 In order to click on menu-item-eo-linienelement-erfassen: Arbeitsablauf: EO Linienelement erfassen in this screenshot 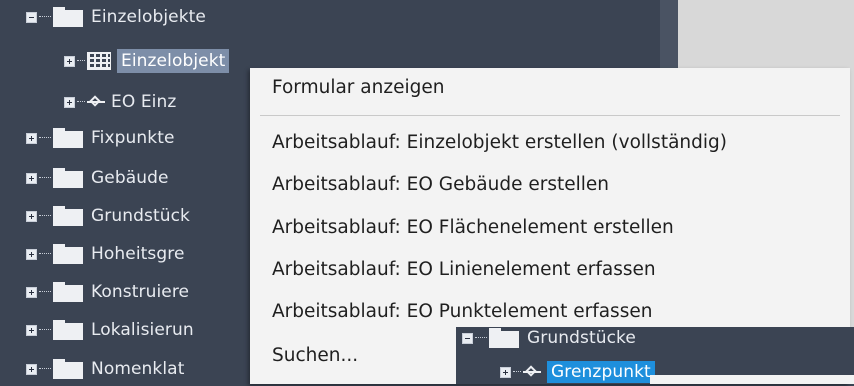, I will do `click(464, 269)`.